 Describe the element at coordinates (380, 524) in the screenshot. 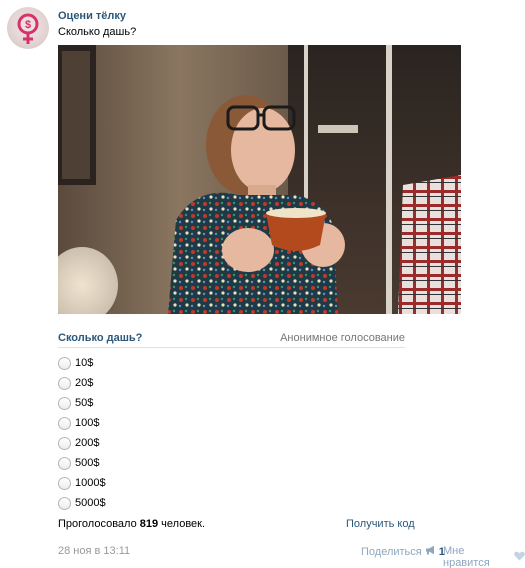

I see `get-code-link: Получить код` at that location.